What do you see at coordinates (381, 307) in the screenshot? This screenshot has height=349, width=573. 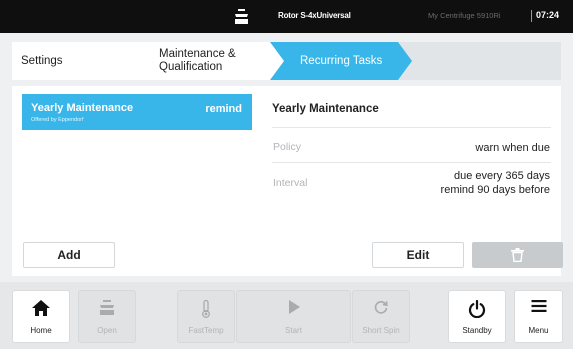 I see `refresh-icon` at bounding box center [381, 307].